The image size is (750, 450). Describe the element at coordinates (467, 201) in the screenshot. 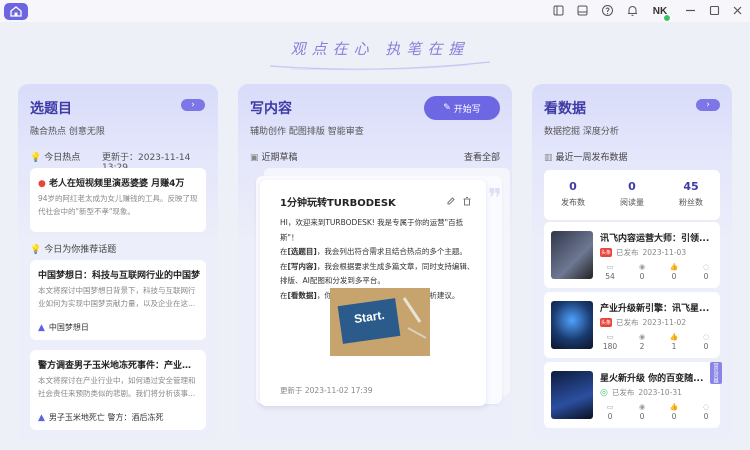

I see `delete-icon` at that location.